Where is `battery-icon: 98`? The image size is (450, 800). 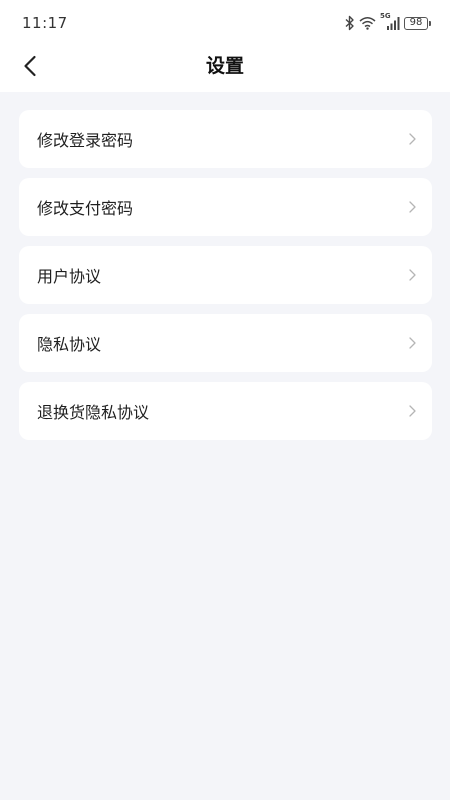 battery-icon: 98 is located at coordinates (417, 23).